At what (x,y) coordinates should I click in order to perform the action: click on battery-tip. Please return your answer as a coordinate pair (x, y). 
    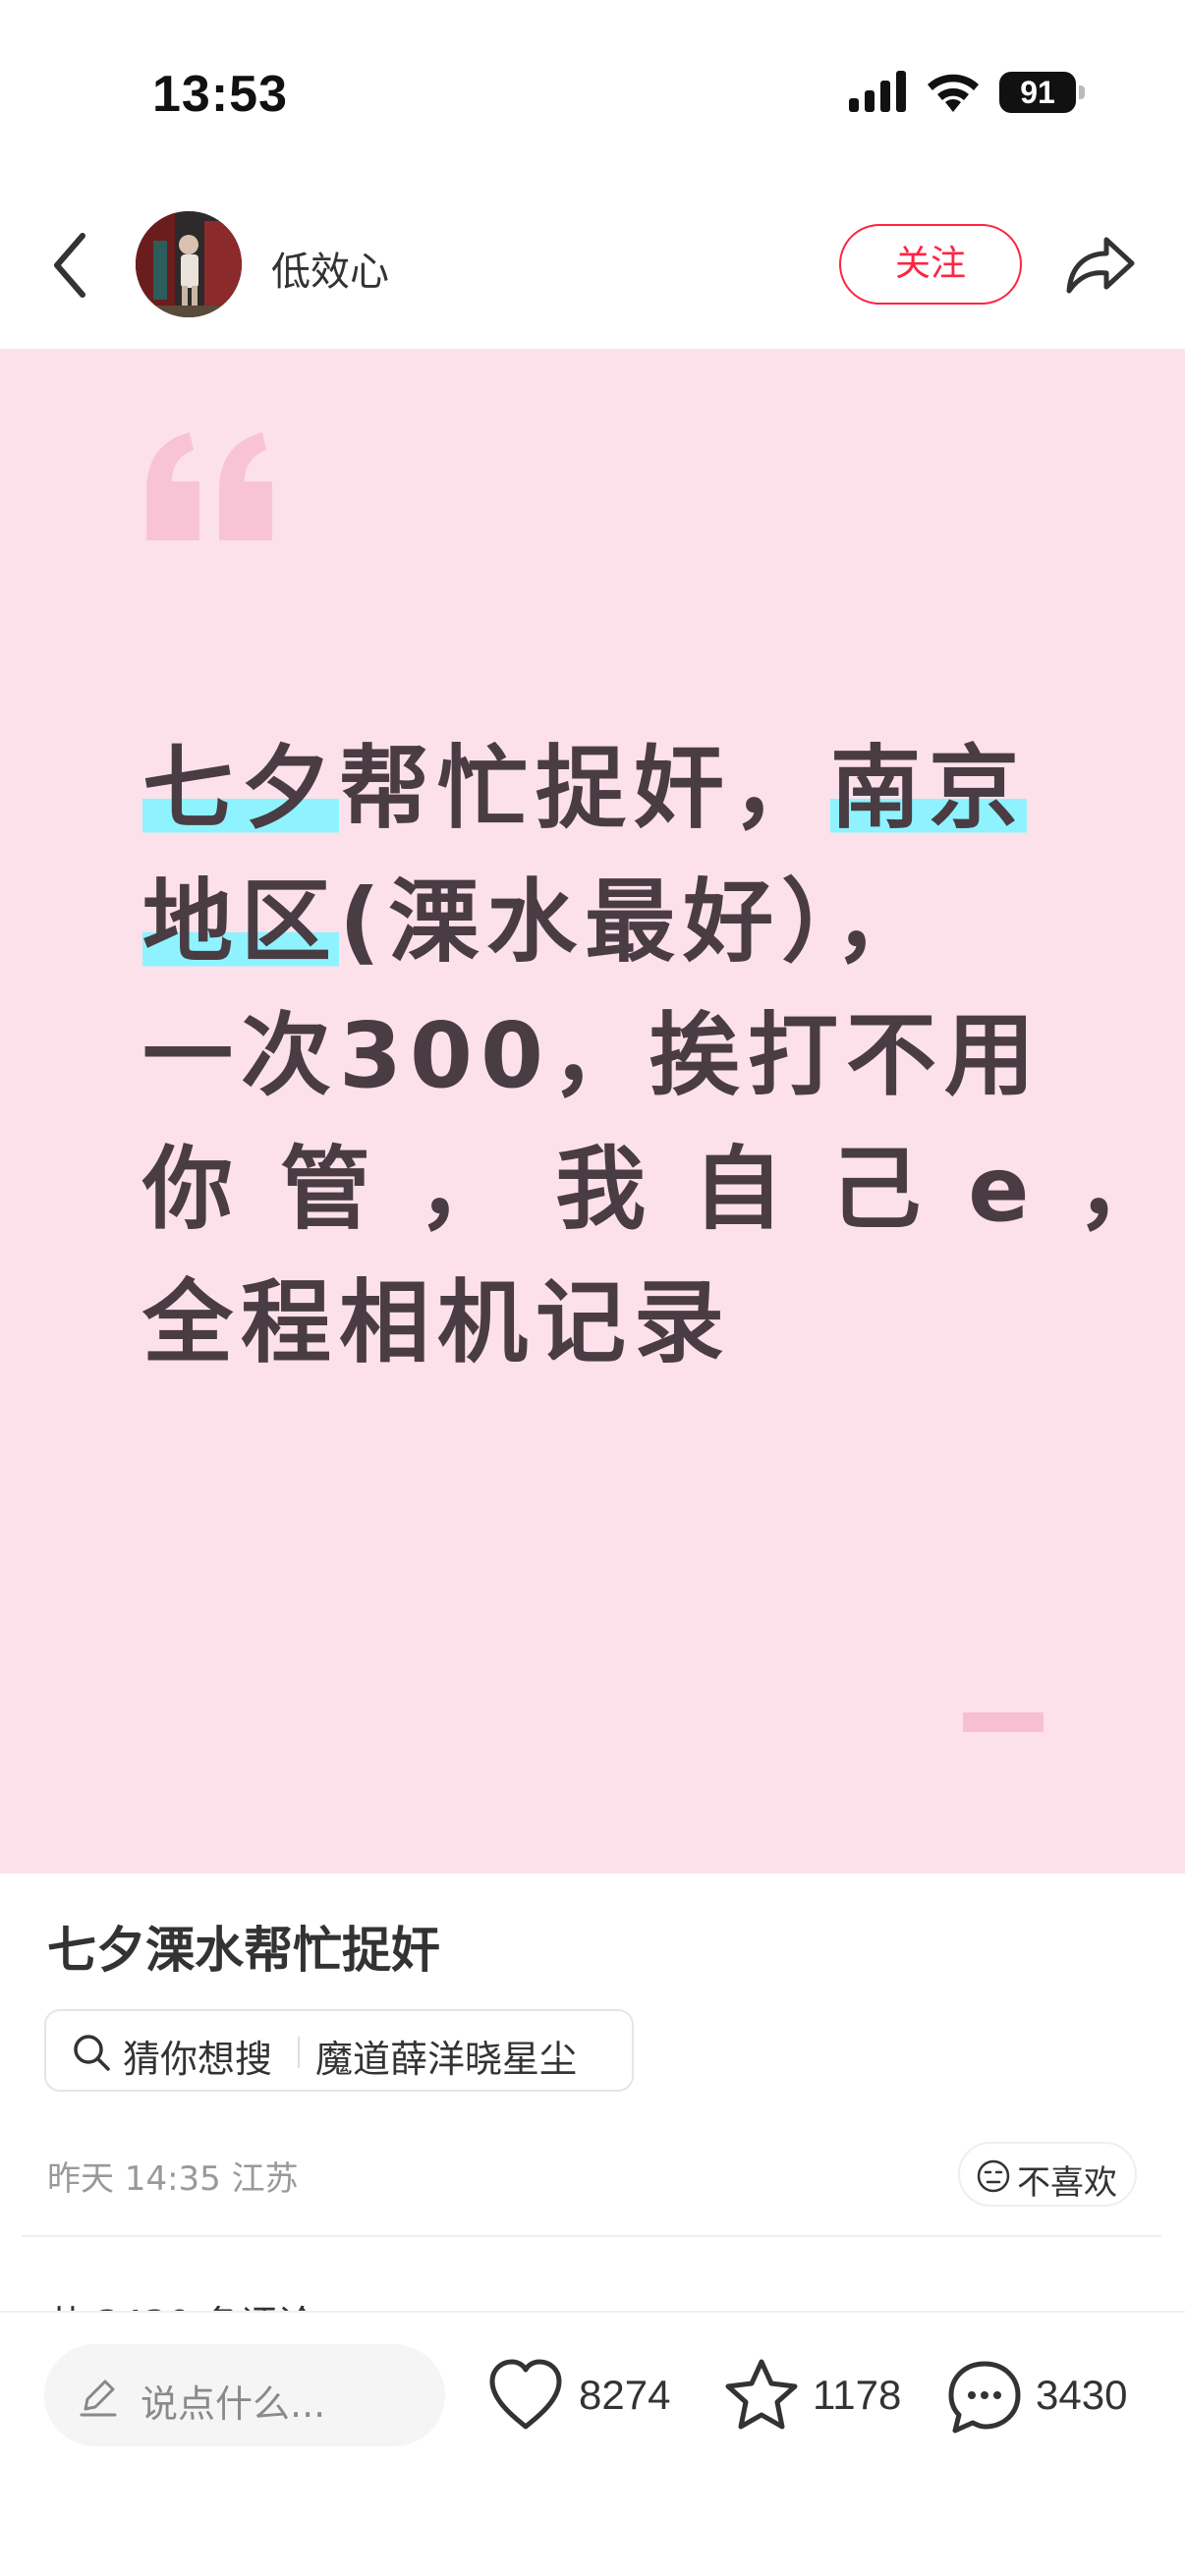
    Looking at the image, I should click on (1082, 92).